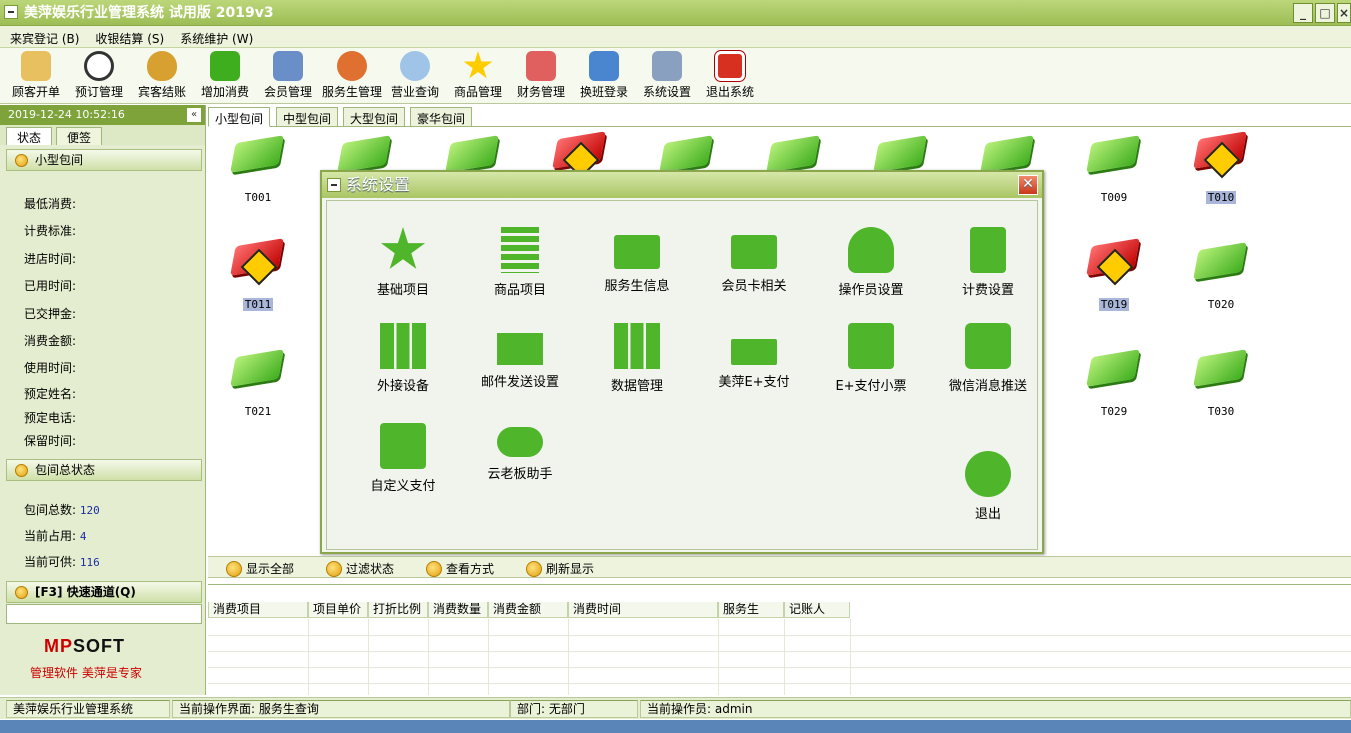  What do you see at coordinates (239, 117) in the screenshot?
I see `tab-small-room: 小型包间` at bounding box center [239, 117].